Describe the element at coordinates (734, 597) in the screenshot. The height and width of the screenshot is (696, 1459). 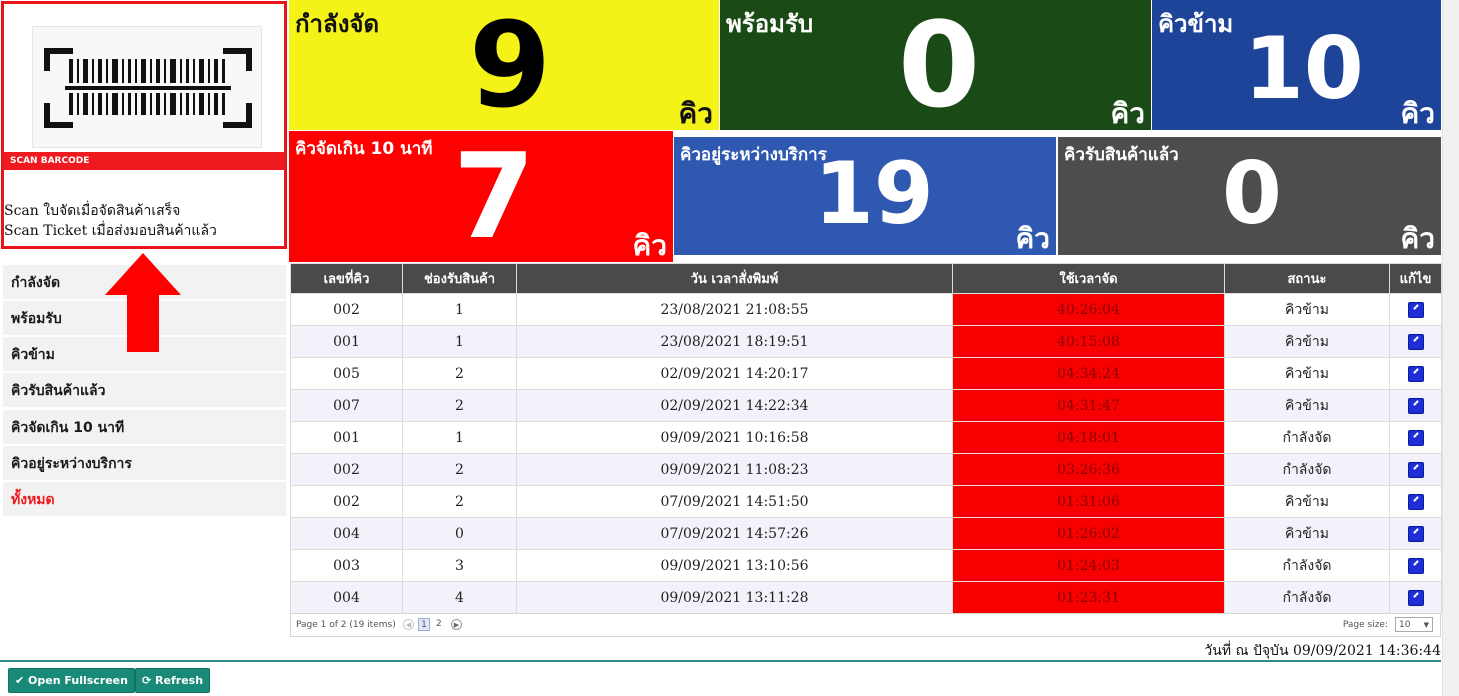
I see `cell-print-time: 09/09/2021 13:11:28` at that location.